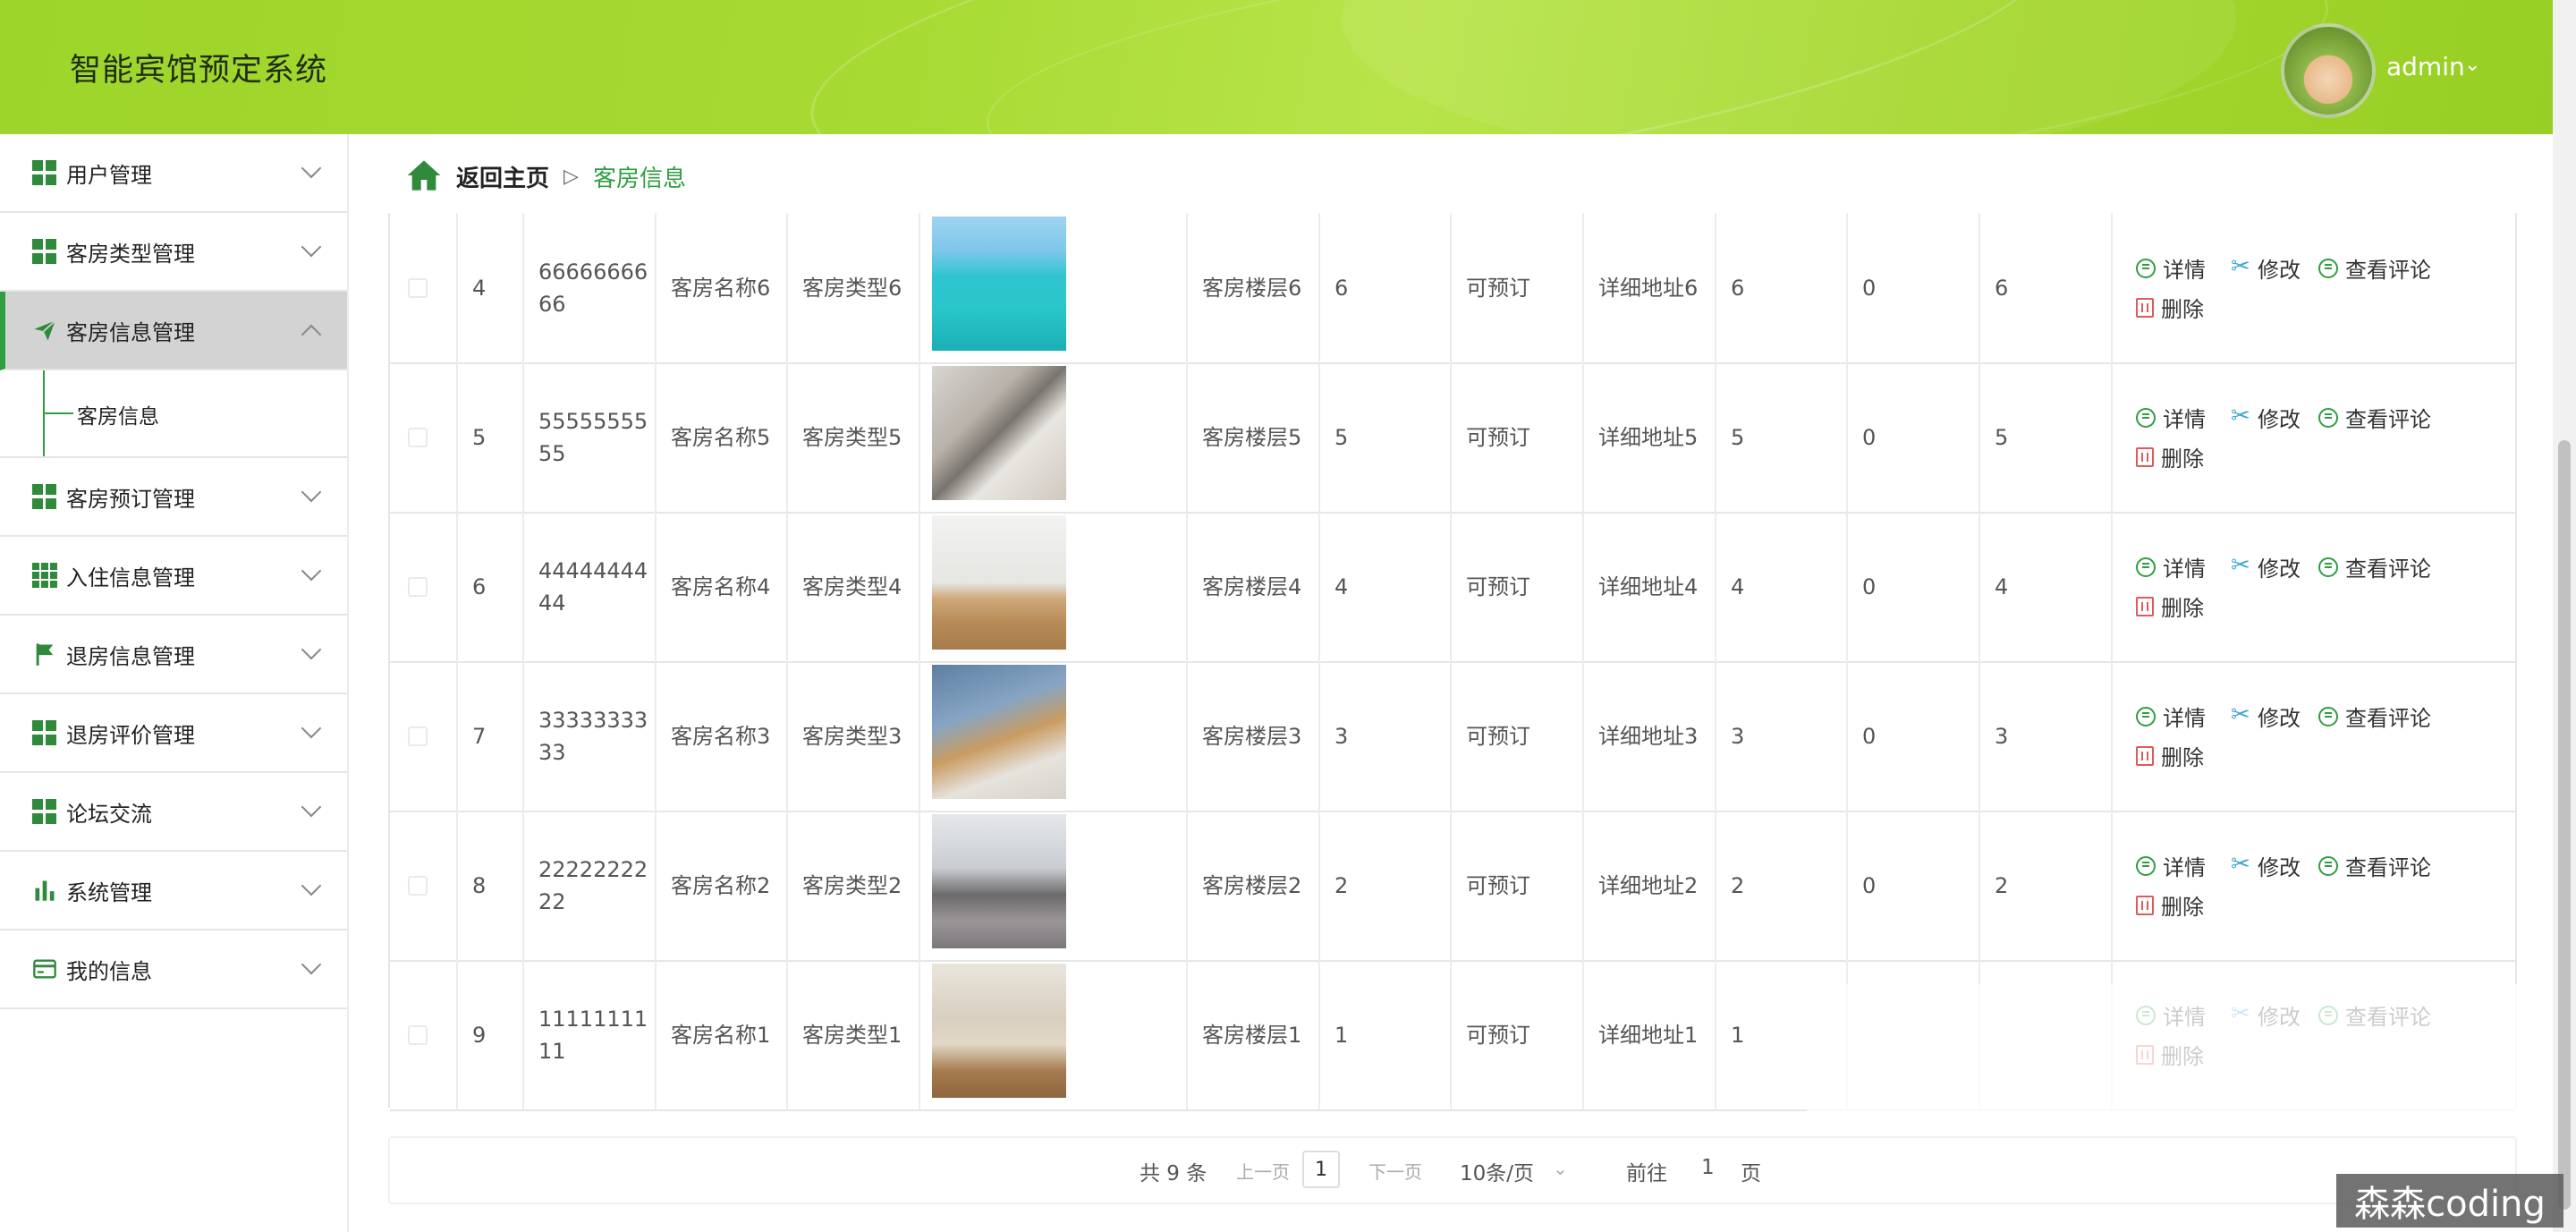  What do you see at coordinates (721, 736) in the screenshot?
I see `cell-text-name: 客房名称3` at bounding box center [721, 736].